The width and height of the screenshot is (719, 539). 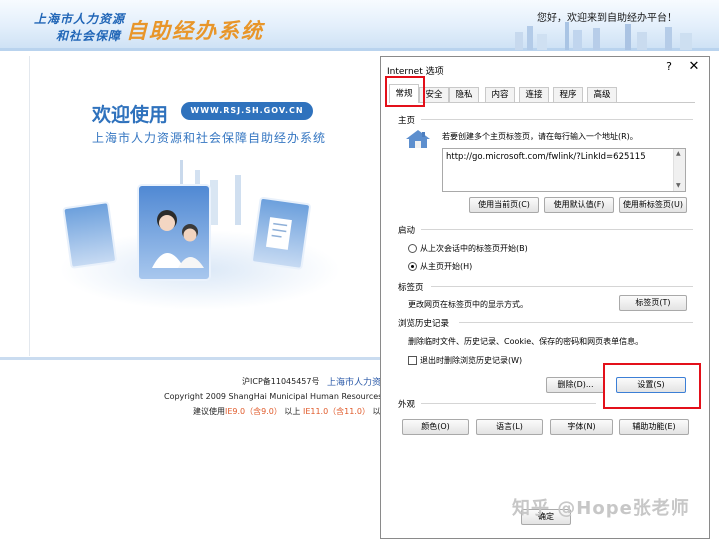 I want to click on tab-privacy: 隐私, so click(x=464, y=94).